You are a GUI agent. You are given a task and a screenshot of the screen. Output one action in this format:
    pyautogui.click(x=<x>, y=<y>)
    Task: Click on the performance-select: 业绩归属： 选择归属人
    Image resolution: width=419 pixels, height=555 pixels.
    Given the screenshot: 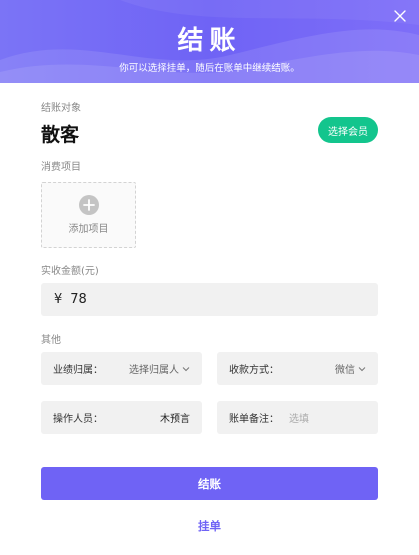 What is the action you would take?
    pyautogui.click(x=121, y=368)
    